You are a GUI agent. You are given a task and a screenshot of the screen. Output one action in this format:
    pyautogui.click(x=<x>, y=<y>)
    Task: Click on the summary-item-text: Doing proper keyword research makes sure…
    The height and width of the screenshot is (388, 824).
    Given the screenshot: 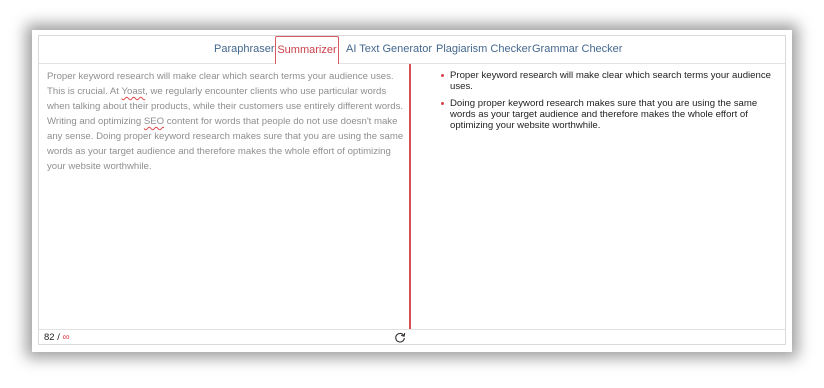 What is the action you would take?
    pyautogui.click(x=604, y=114)
    